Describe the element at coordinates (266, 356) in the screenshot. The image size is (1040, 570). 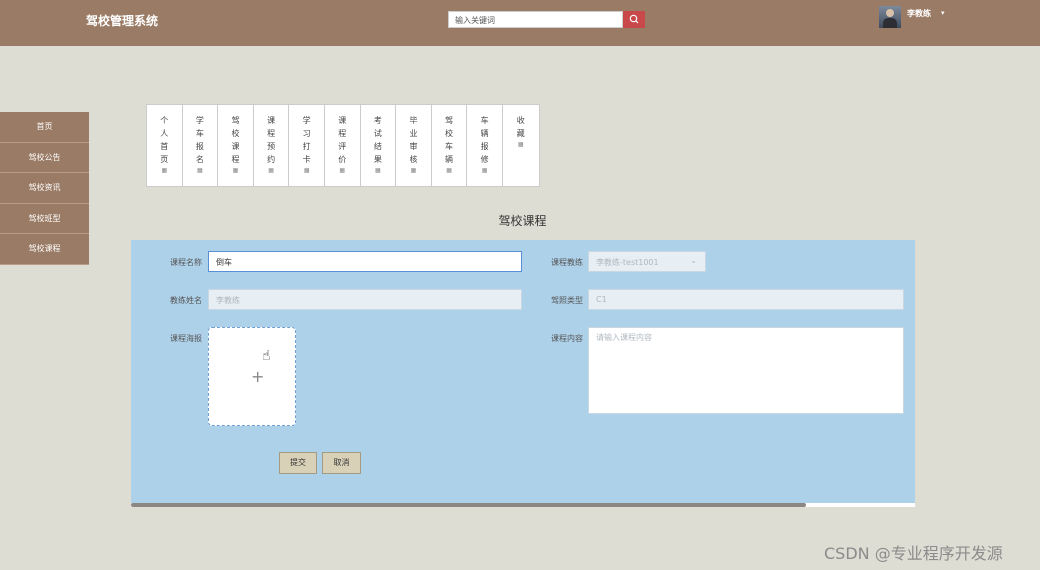
I see `hand-cursor-icon: ☝` at that location.